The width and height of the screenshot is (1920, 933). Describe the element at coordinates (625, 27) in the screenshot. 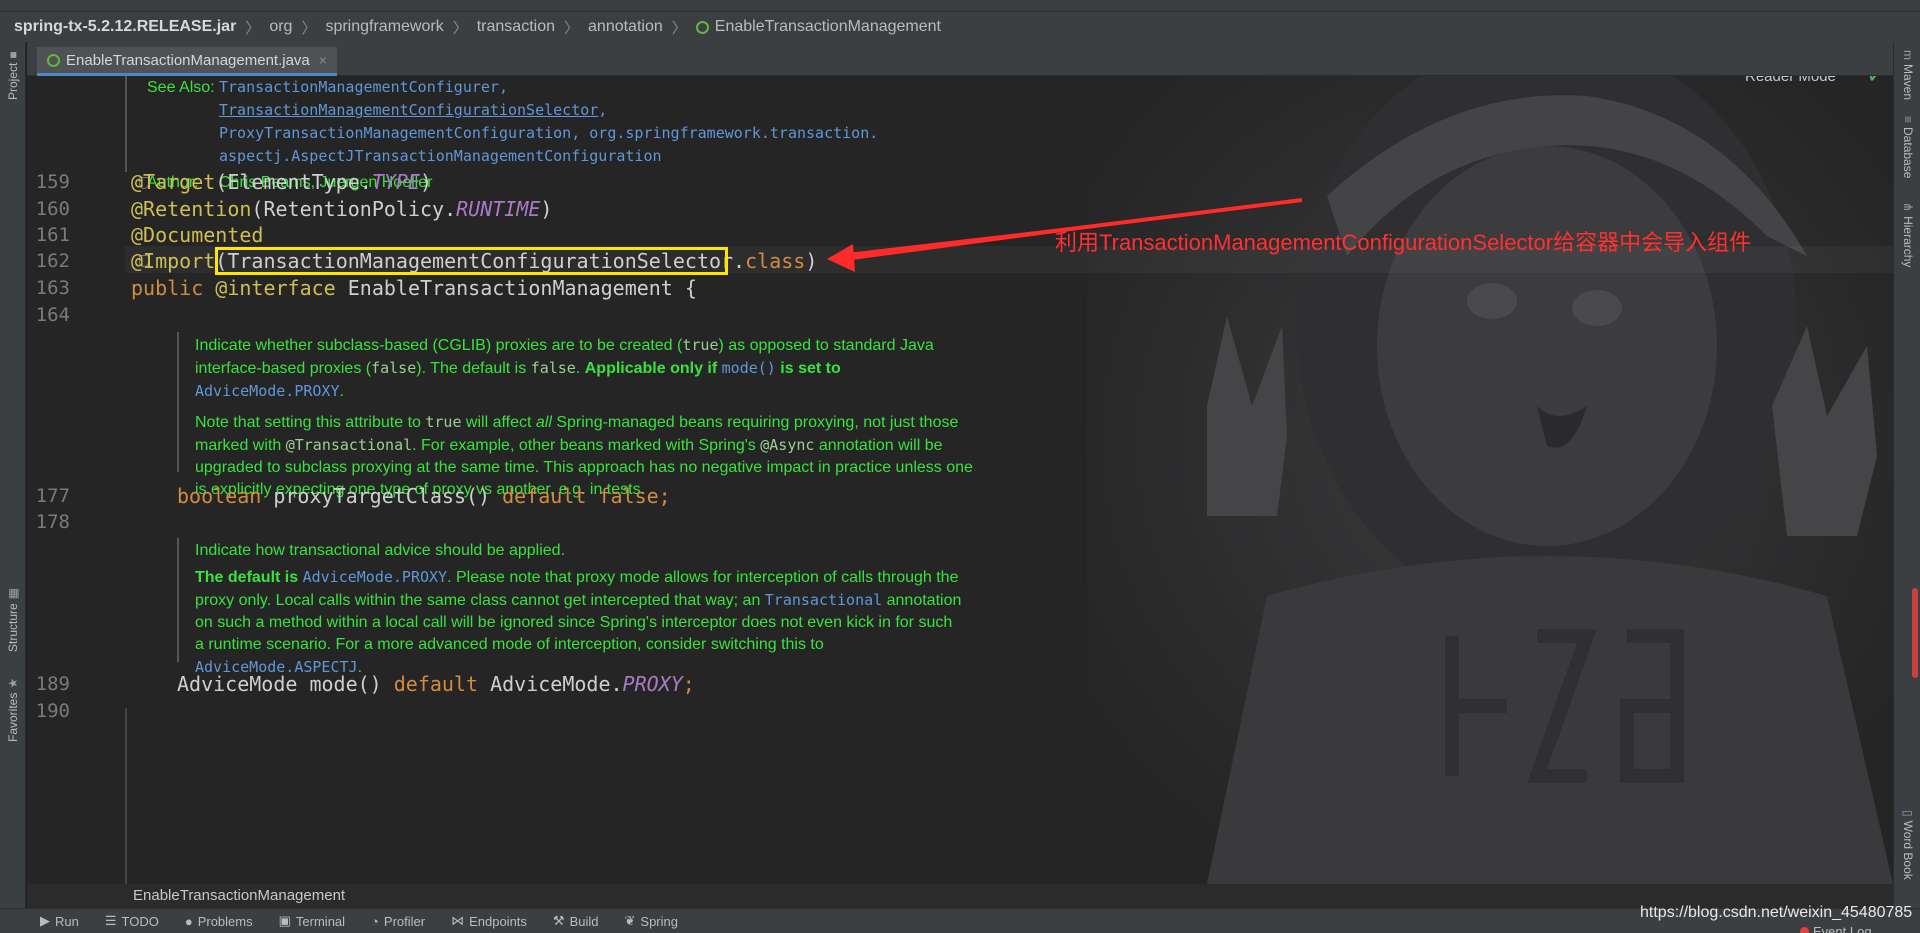

I see `breadcrumb-annotation: annotation` at that location.